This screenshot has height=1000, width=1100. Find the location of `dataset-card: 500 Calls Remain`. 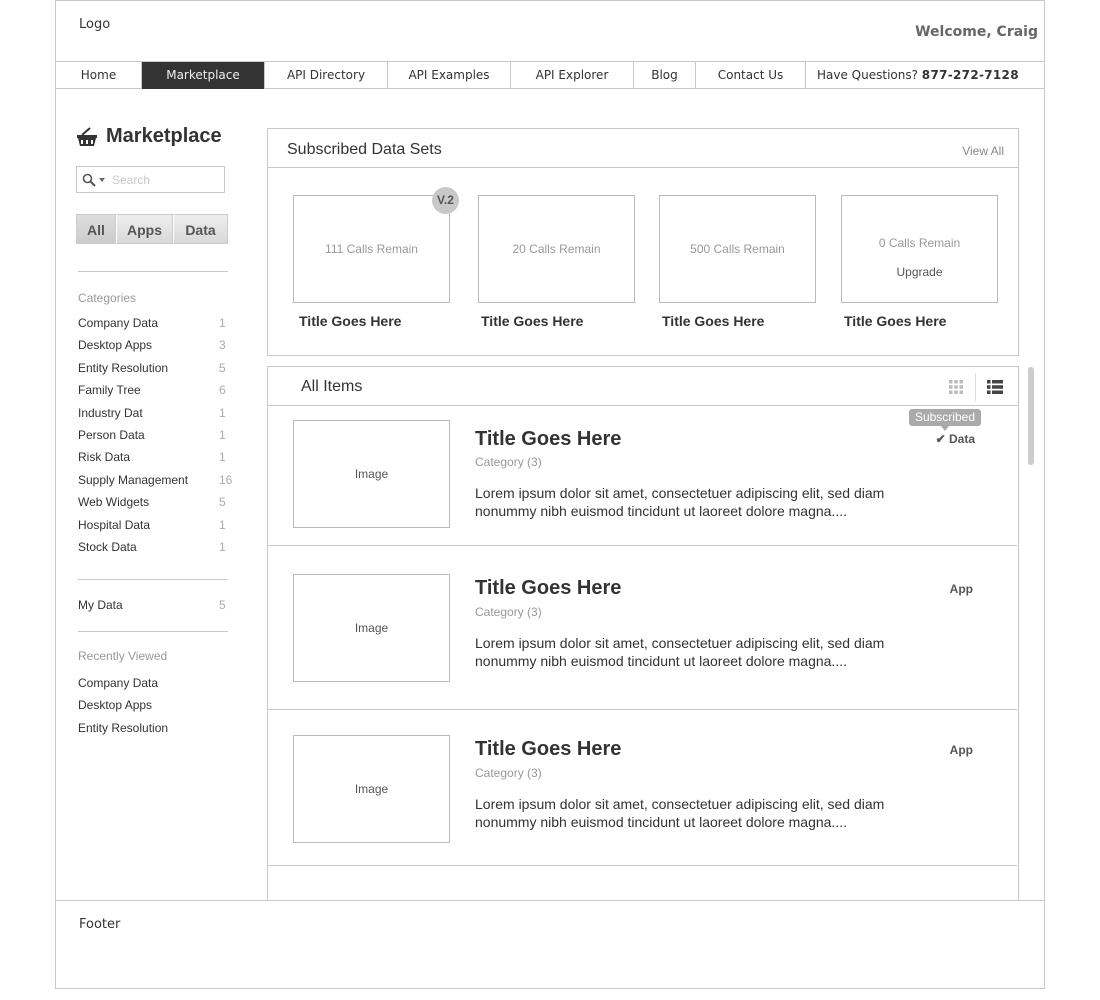

dataset-card: 500 Calls Remain is located at coordinates (737, 249).